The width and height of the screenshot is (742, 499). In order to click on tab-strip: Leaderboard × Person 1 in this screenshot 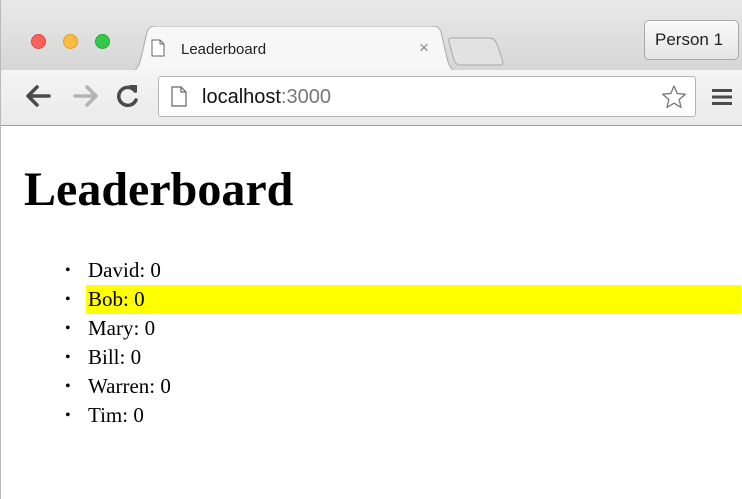, I will do `click(371, 36)`.